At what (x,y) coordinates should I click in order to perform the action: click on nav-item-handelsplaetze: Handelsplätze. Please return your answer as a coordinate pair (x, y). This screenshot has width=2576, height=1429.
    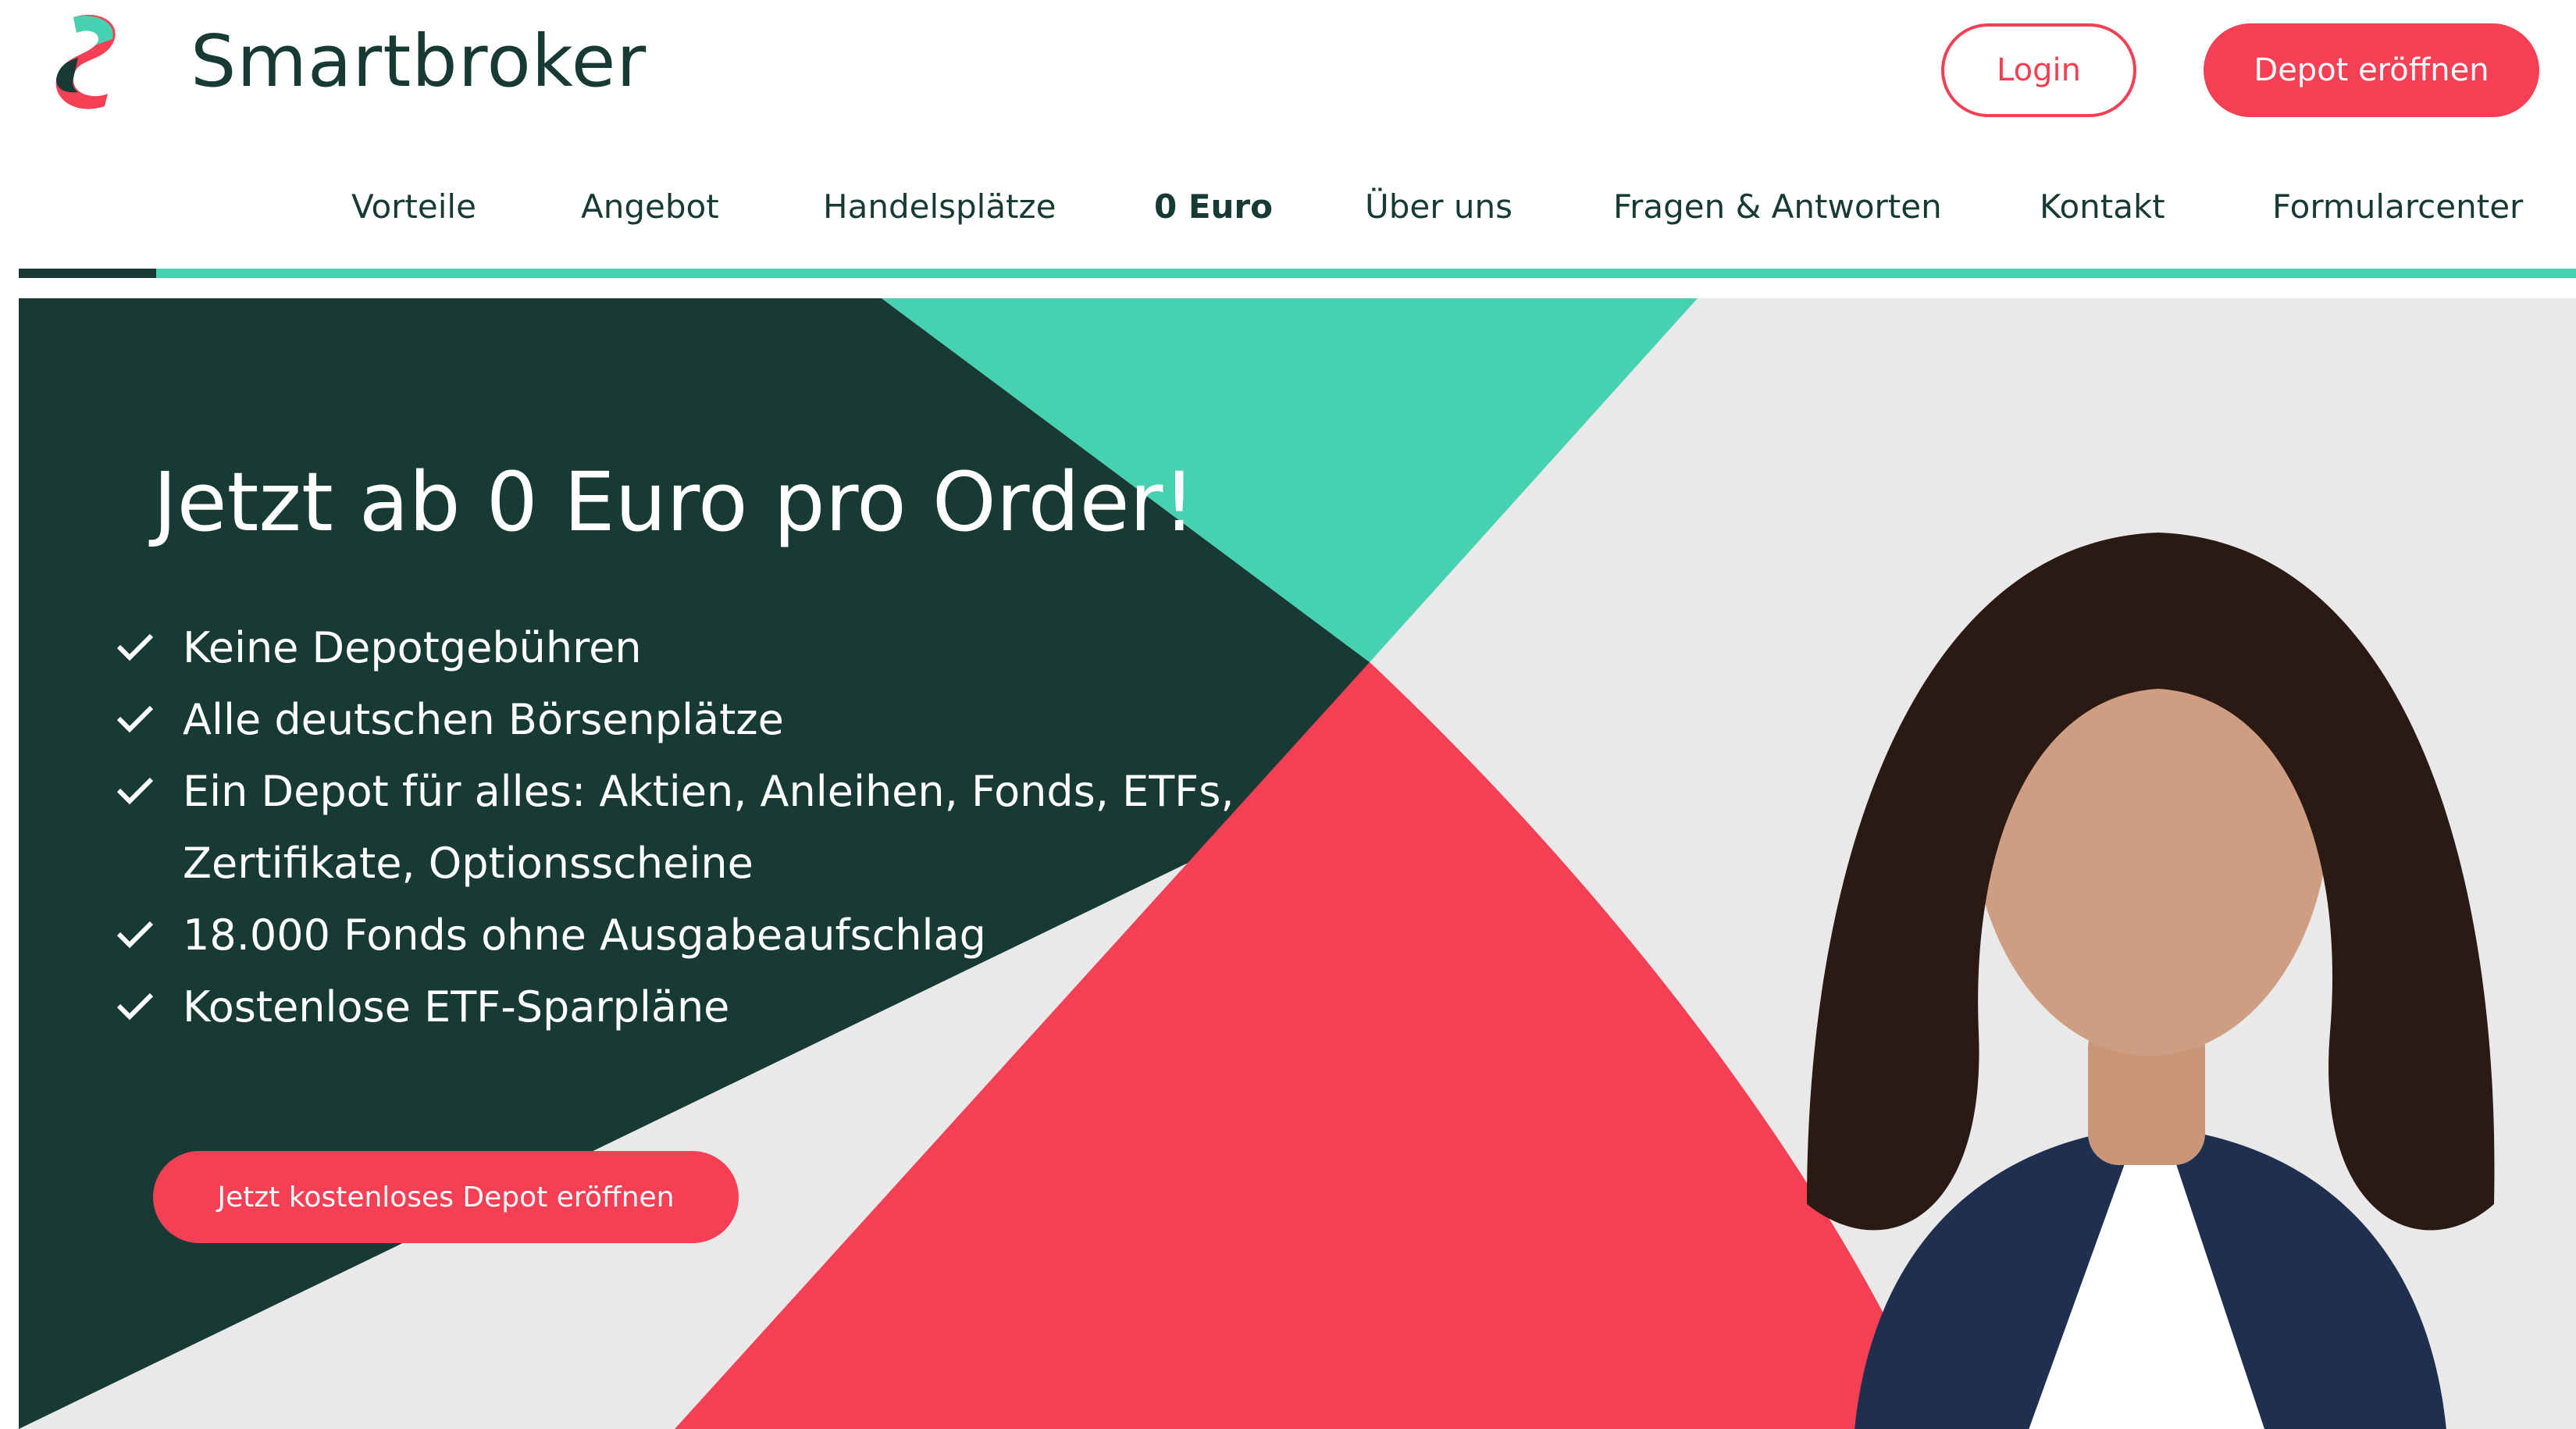
    Looking at the image, I should click on (939, 206).